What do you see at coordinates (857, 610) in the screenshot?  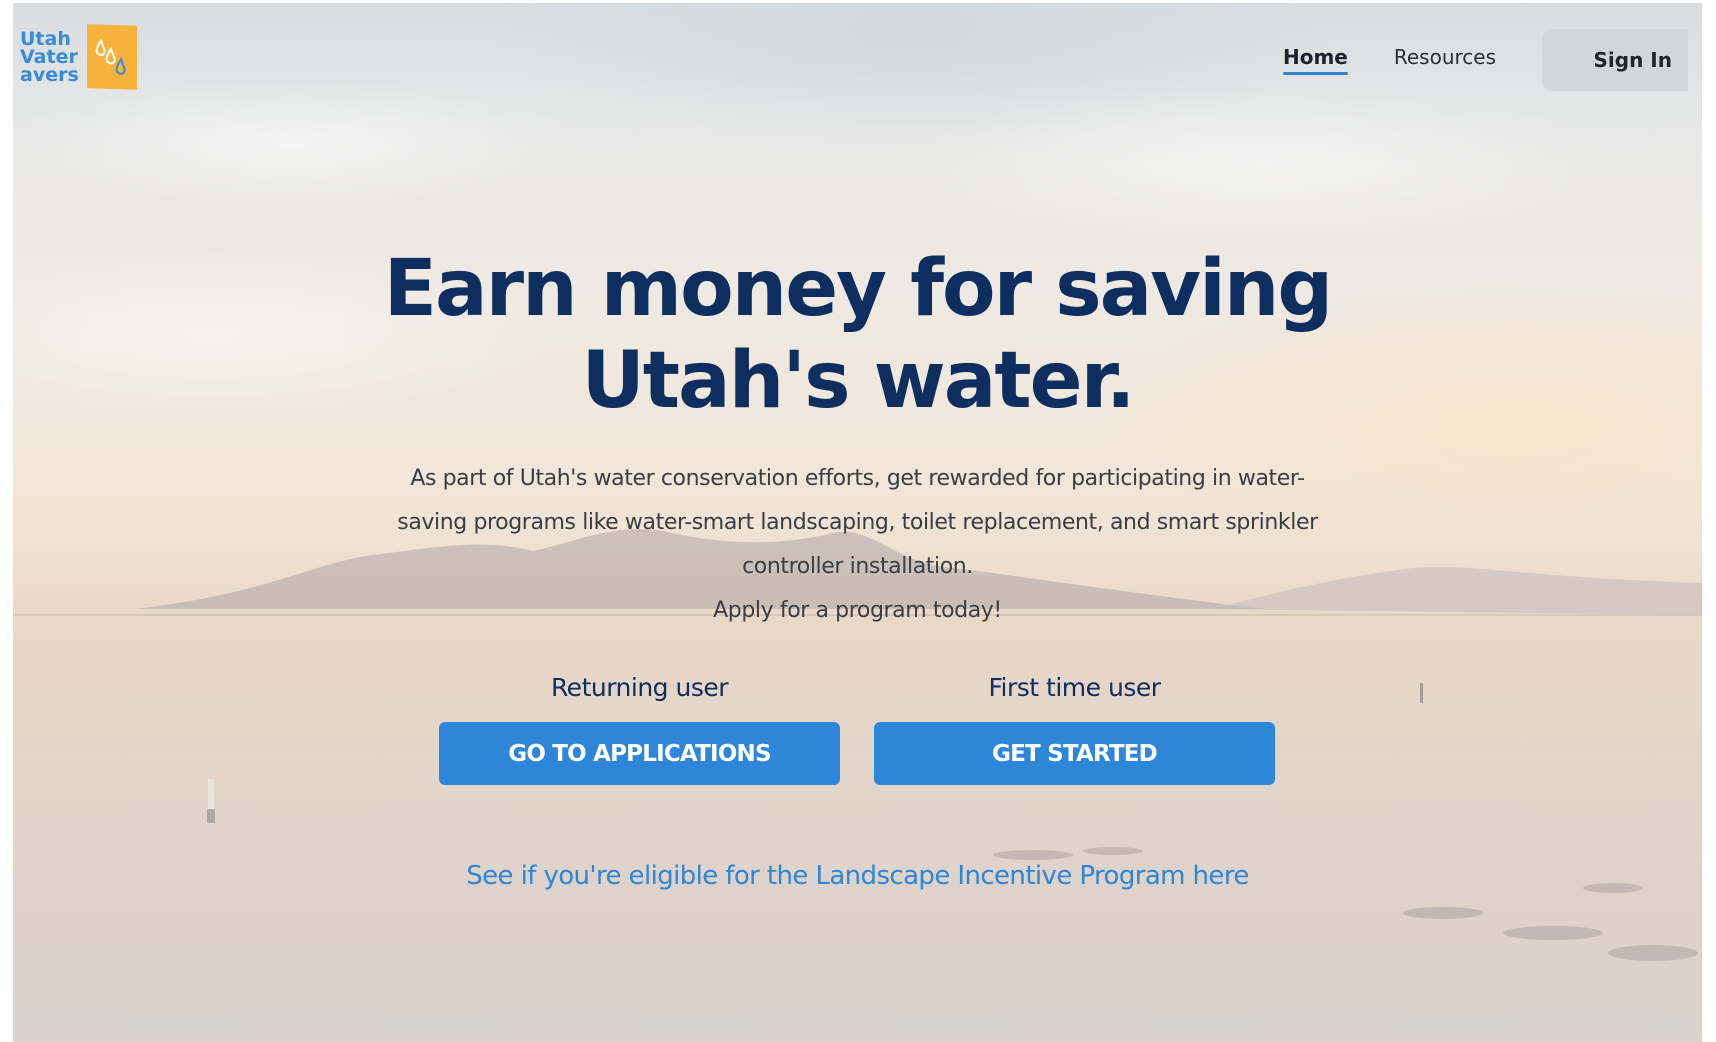 I see `hero-cta-text: Apply for a program today!` at bounding box center [857, 610].